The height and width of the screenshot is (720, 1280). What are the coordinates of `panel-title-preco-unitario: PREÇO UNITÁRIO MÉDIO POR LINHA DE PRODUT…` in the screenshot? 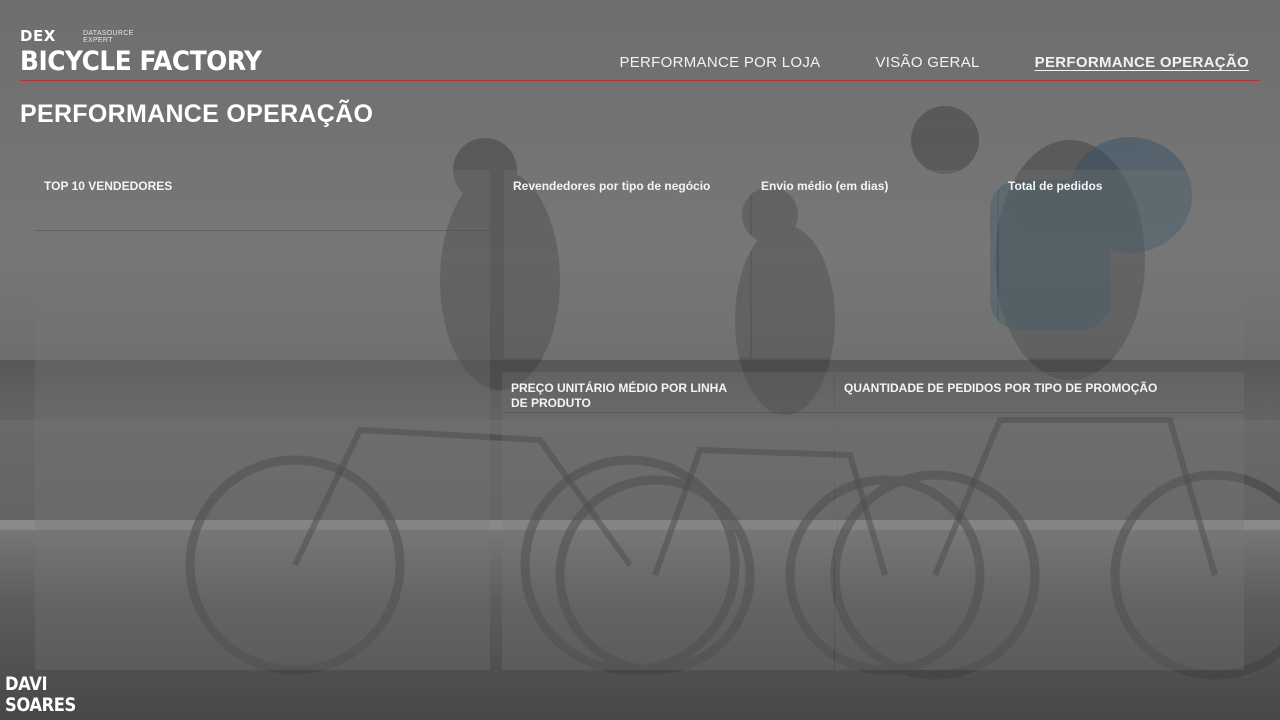 It's located at (619, 395).